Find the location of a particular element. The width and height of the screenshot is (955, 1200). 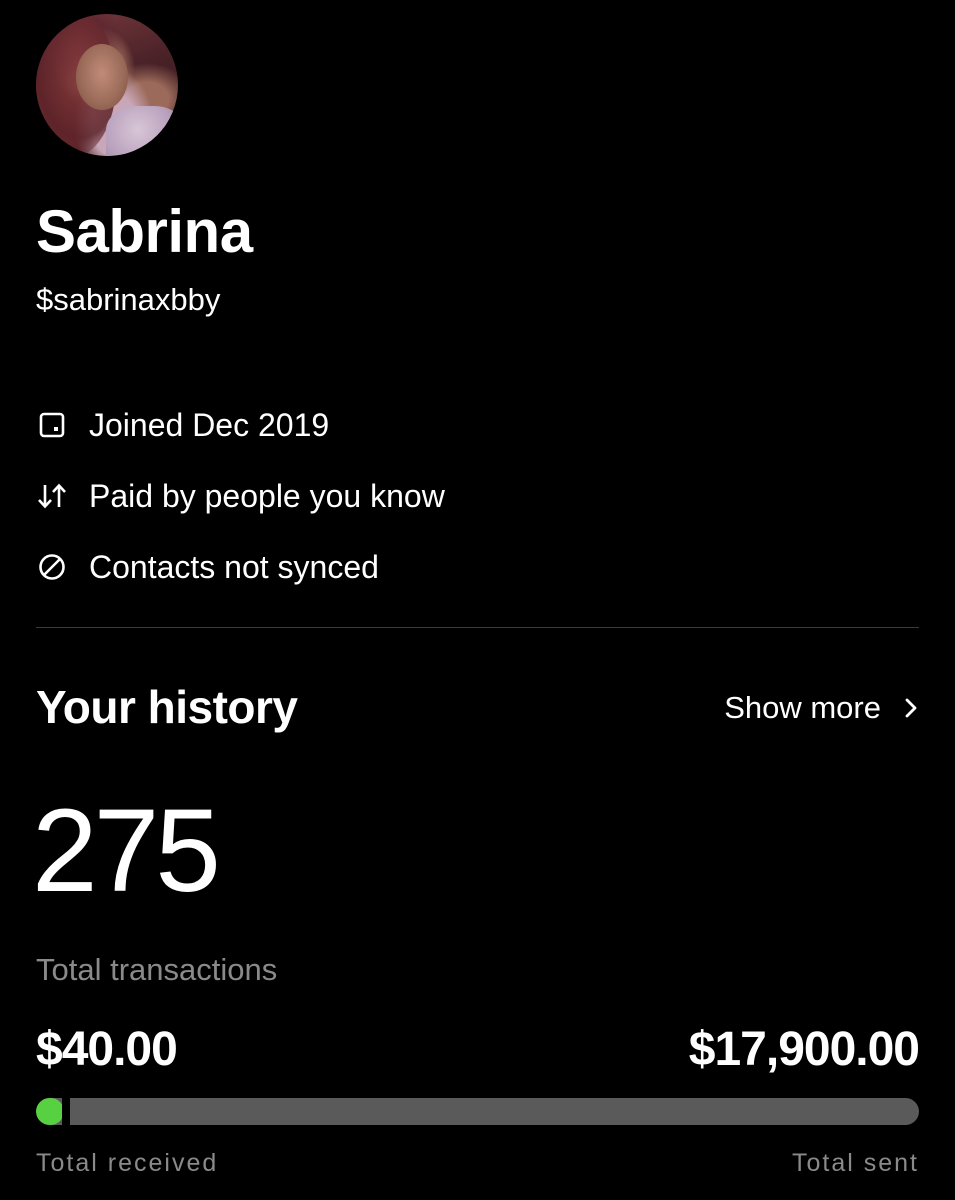

received-amount: $40.00 is located at coordinates (107, 1049).